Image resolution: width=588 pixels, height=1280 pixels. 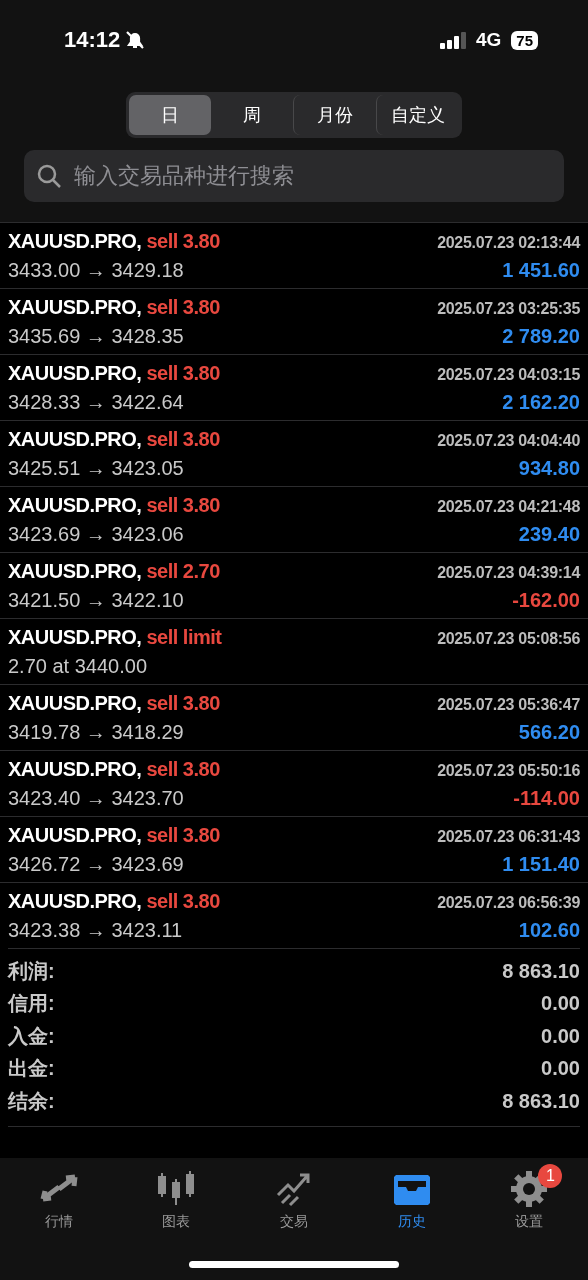 I want to click on trade-time: 2025.07.23 06:31:43, so click(x=508, y=836).